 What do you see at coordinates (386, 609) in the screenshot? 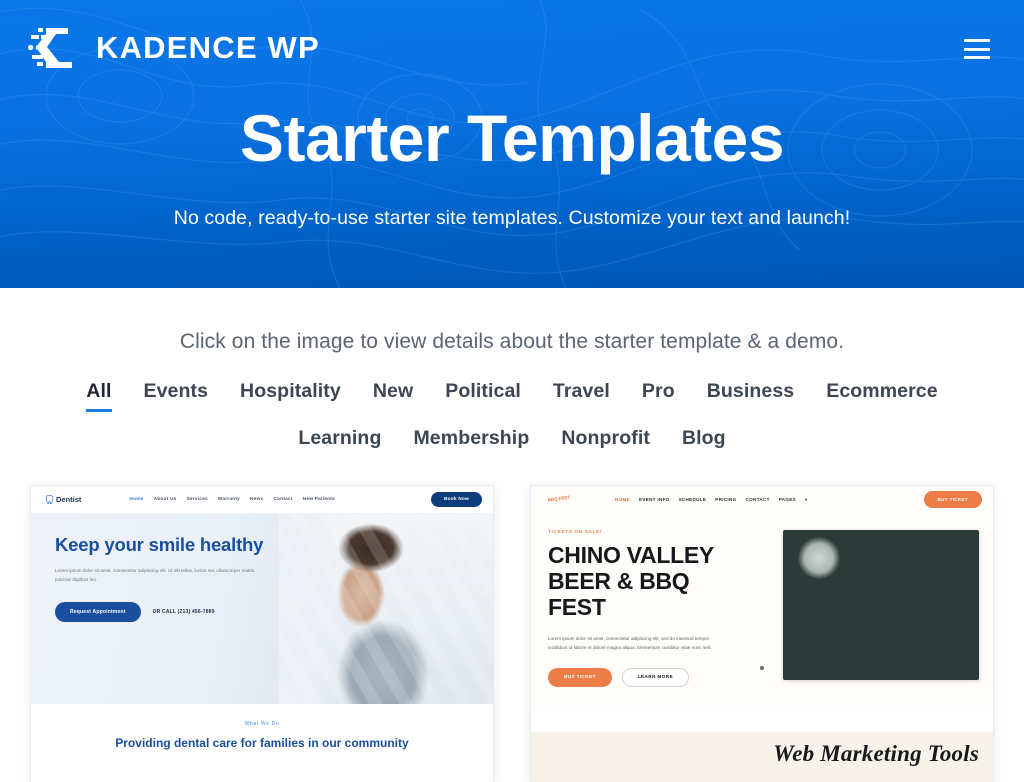
I see `dental-hygienist-photo` at bounding box center [386, 609].